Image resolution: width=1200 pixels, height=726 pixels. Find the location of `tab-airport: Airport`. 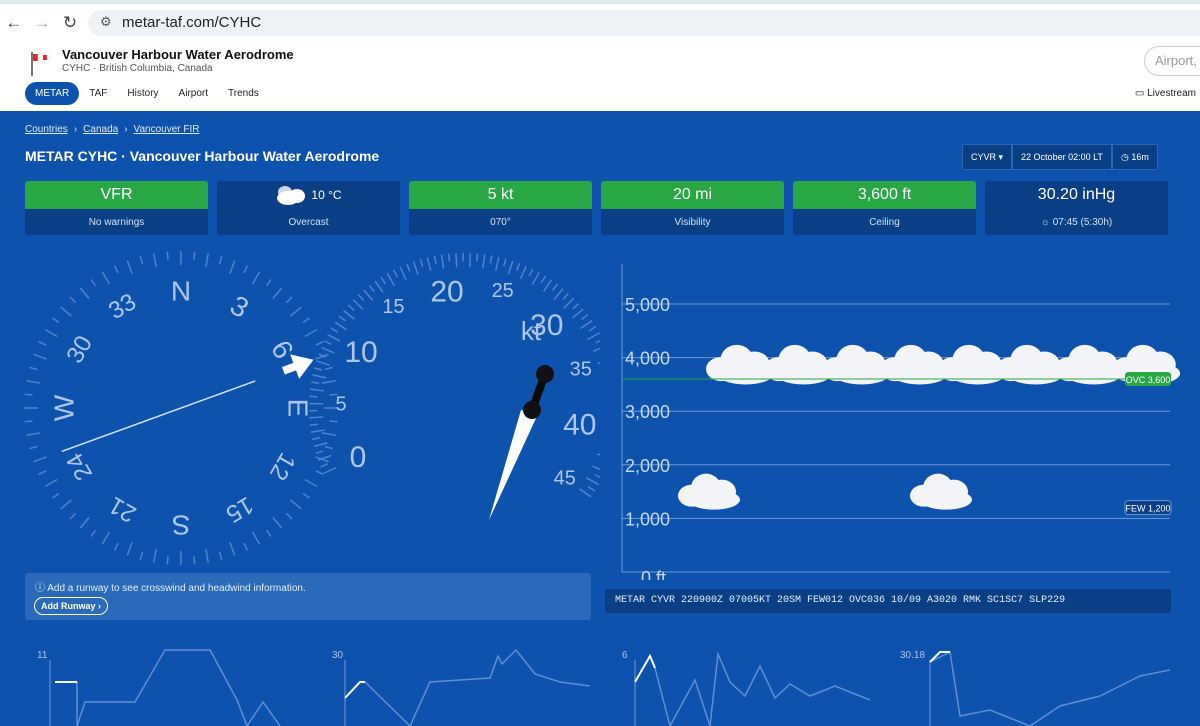

tab-airport: Airport is located at coordinates (193, 93).